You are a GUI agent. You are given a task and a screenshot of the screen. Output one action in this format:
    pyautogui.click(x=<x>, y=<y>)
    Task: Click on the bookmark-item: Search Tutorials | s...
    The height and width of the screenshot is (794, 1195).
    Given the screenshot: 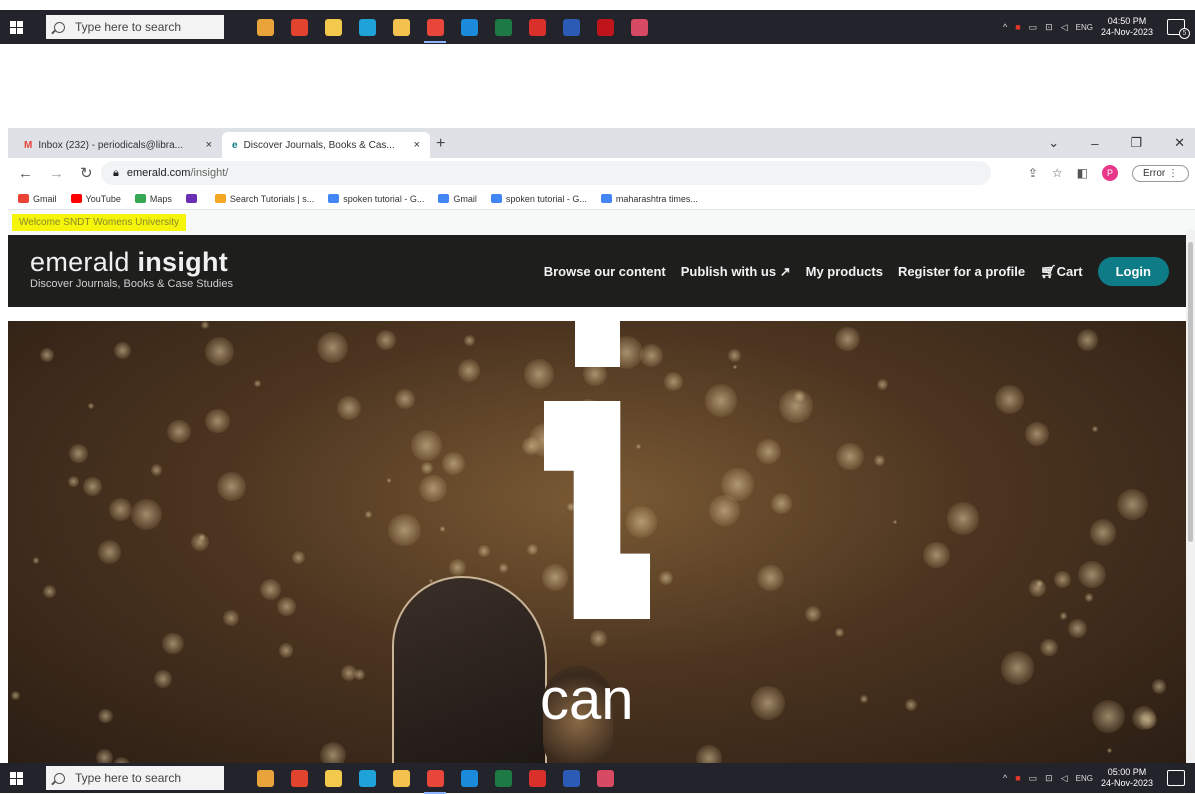 What is the action you would take?
    pyautogui.click(x=264, y=199)
    